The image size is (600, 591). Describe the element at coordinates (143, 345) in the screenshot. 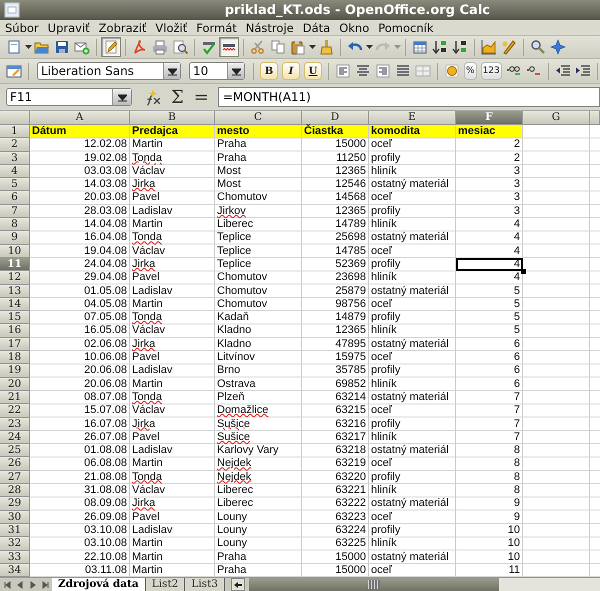

I see `table-cell-text: Jirka` at that location.